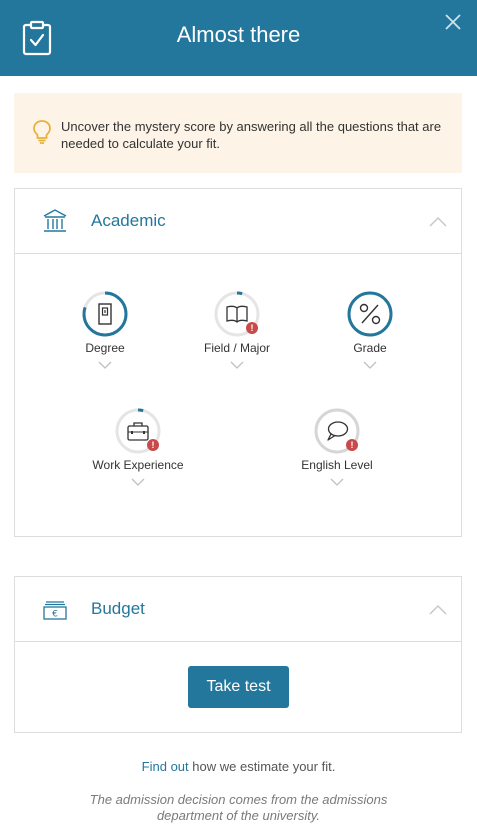  I want to click on close-icon, so click(453, 22).